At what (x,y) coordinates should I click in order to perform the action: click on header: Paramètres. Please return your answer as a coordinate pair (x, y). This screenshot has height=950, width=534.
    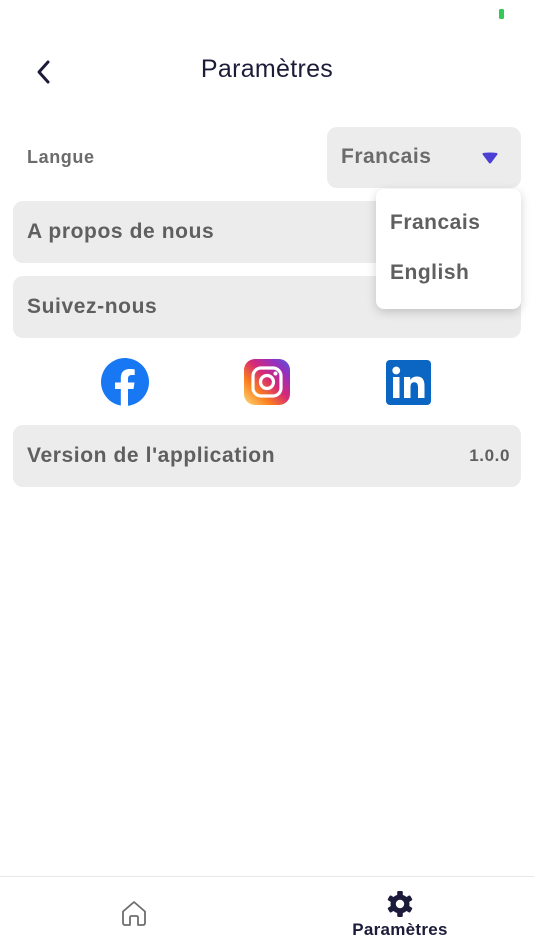
    Looking at the image, I should click on (267, 70).